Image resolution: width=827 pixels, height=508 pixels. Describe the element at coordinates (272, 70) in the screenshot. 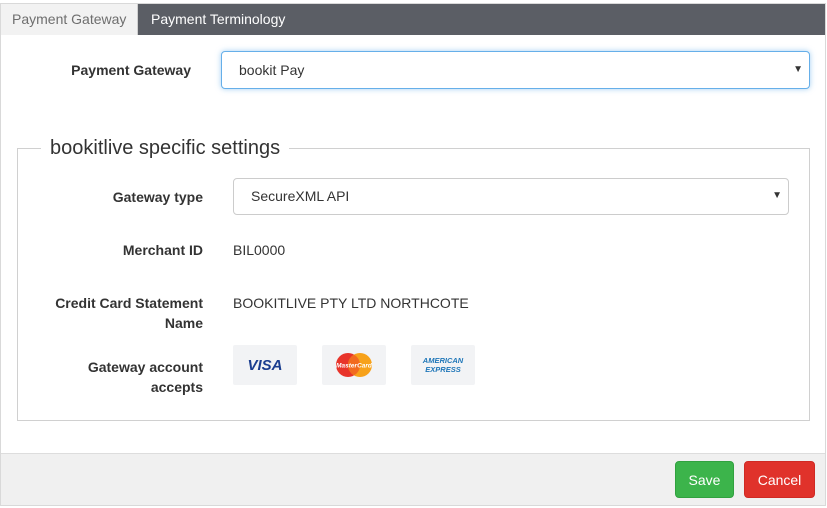

I see `payment-gateway-selected-value: bookit Pay` at that location.